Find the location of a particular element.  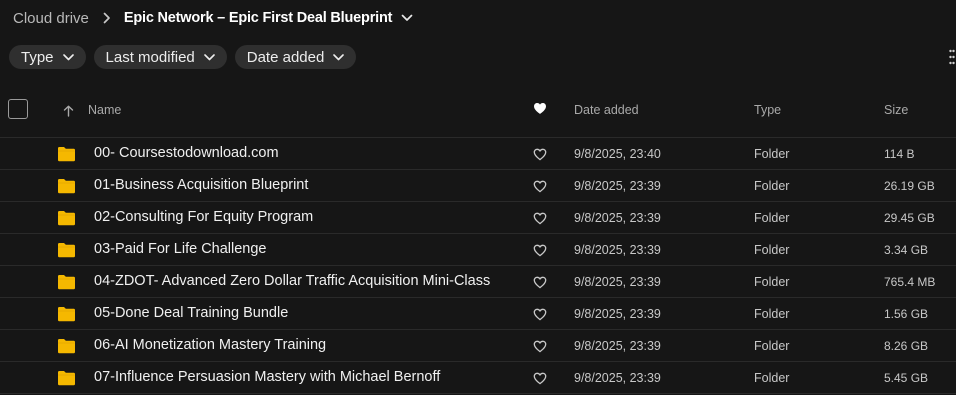

sort-arrow-up-icon is located at coordinates (68, 113).